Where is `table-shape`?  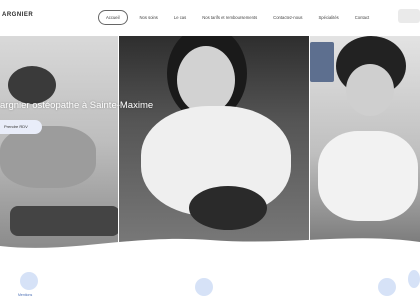 table-shape is located at coordinates (64, 221).